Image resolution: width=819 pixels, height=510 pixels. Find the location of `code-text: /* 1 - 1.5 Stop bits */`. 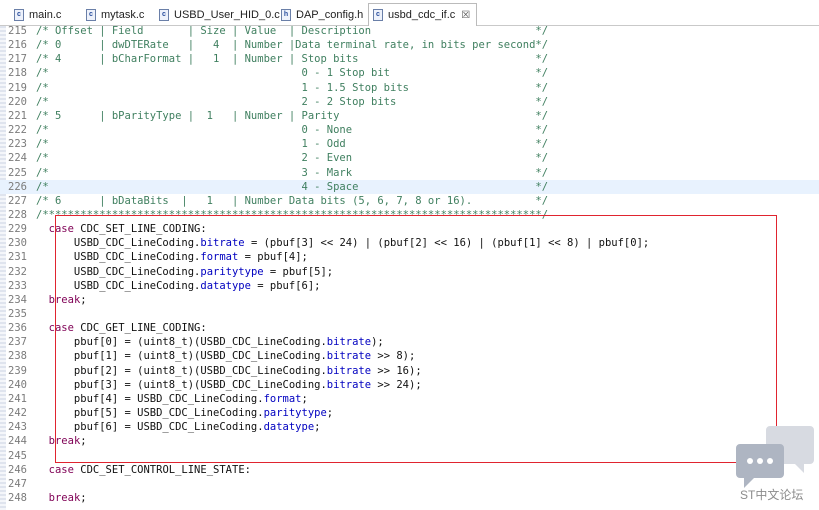

code-text: /* 1 - 1.5 Stop bits */ is located at coordinates (292, 88).